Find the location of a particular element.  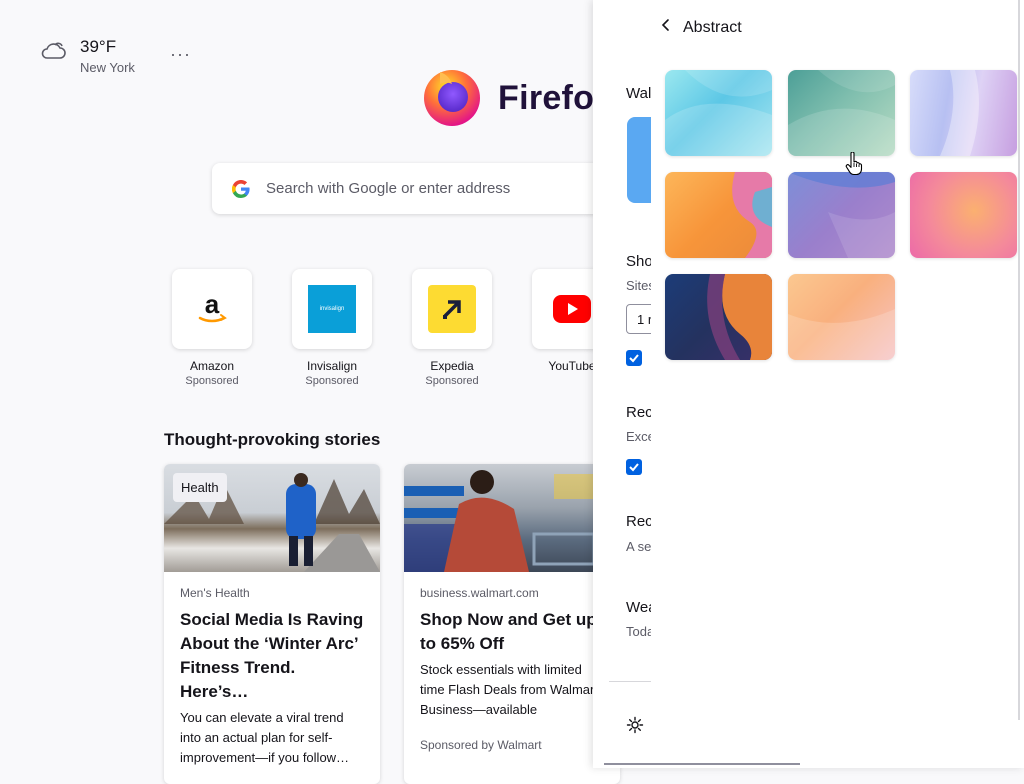

wallpaper-swatch-abstract-navy-orange is located at coordinates (718, 317).